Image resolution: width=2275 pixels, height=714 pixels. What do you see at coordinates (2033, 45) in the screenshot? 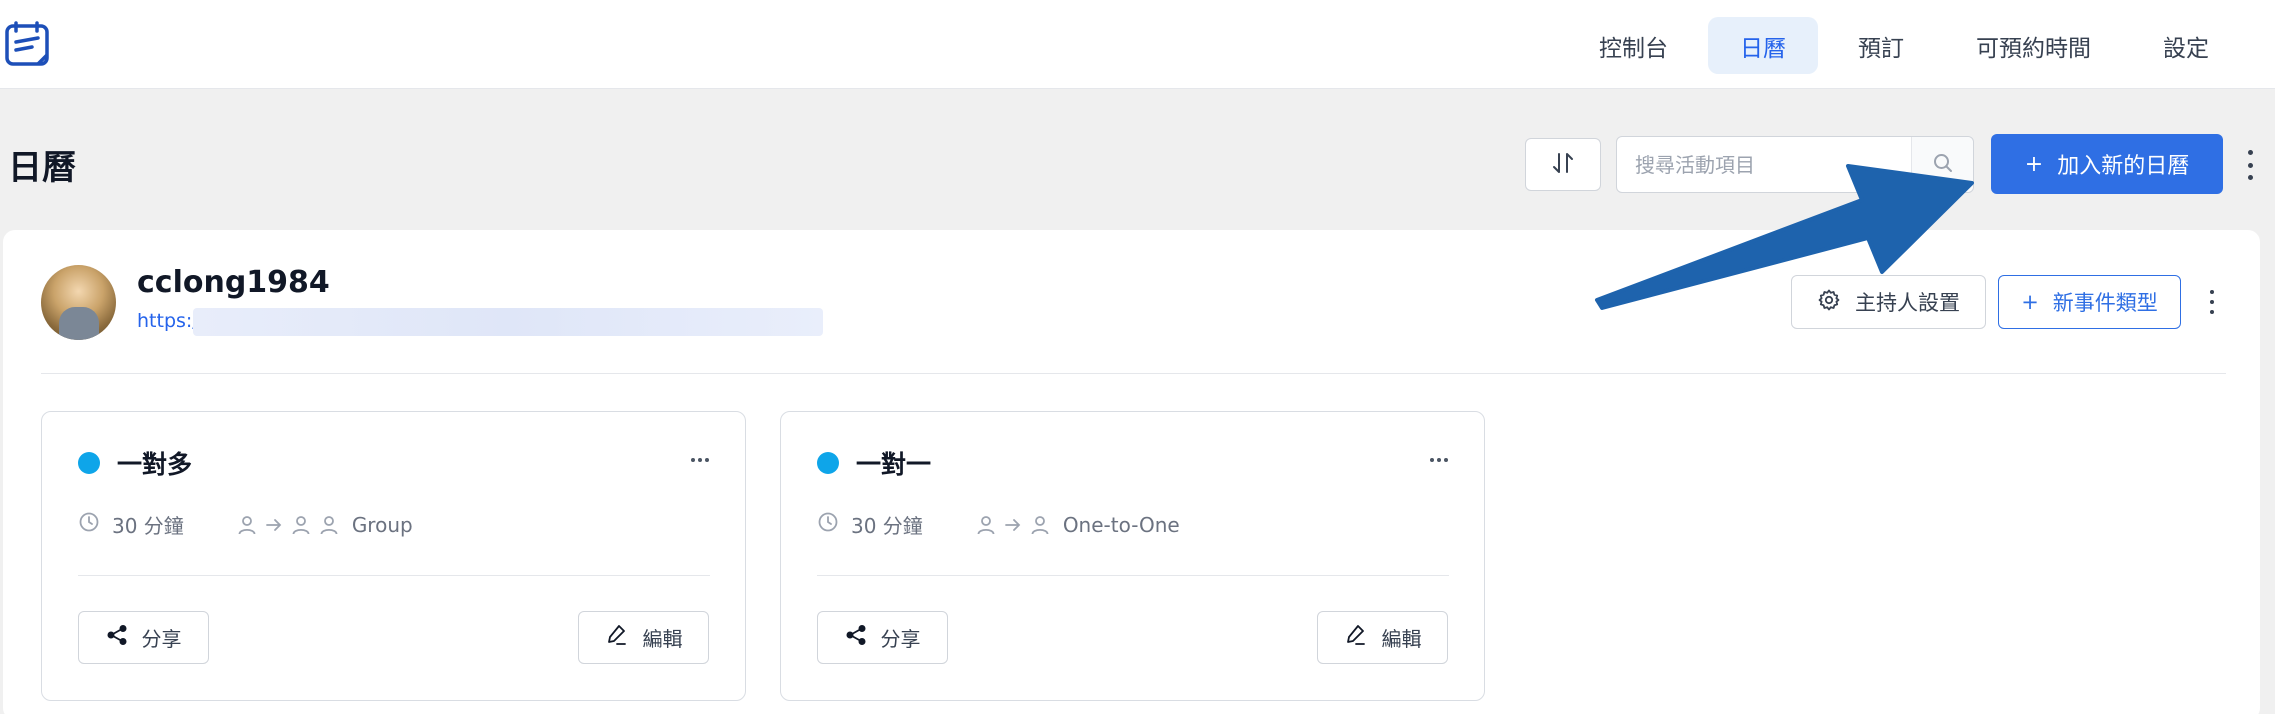
I see `nav-item-availability: 可預約時間` at bounding box center [2033, 45].